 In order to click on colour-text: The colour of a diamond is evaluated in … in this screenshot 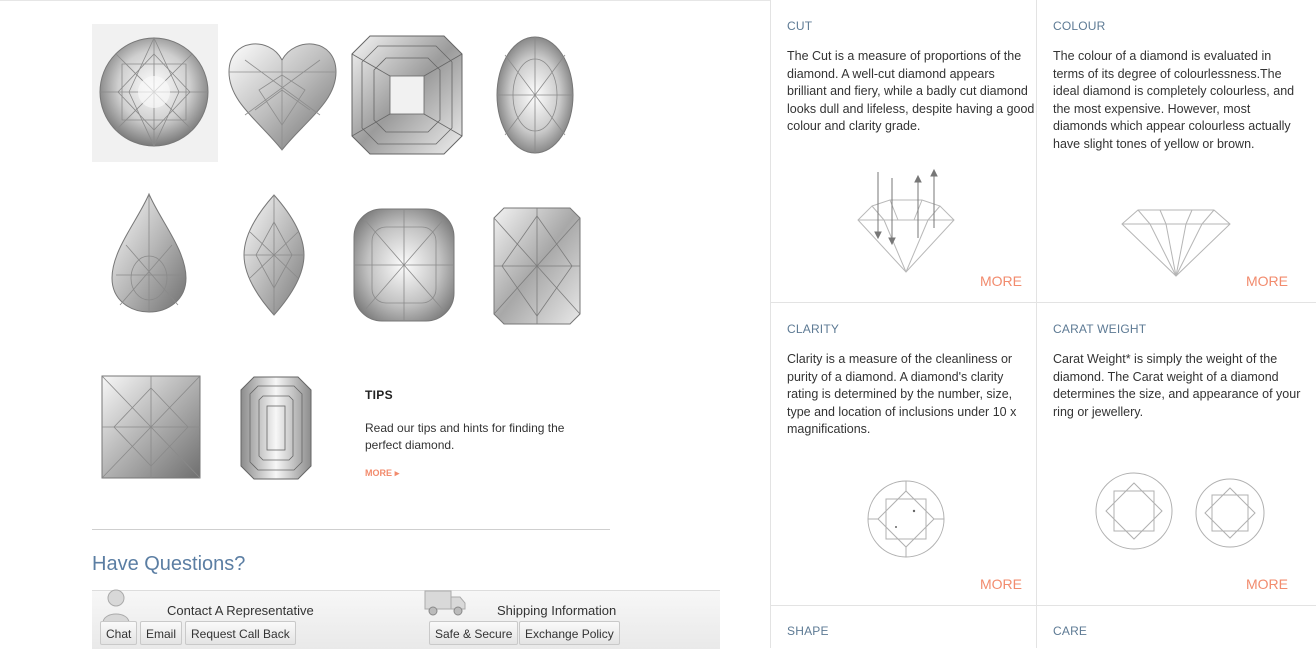, I will do `click(1174, 100)`.